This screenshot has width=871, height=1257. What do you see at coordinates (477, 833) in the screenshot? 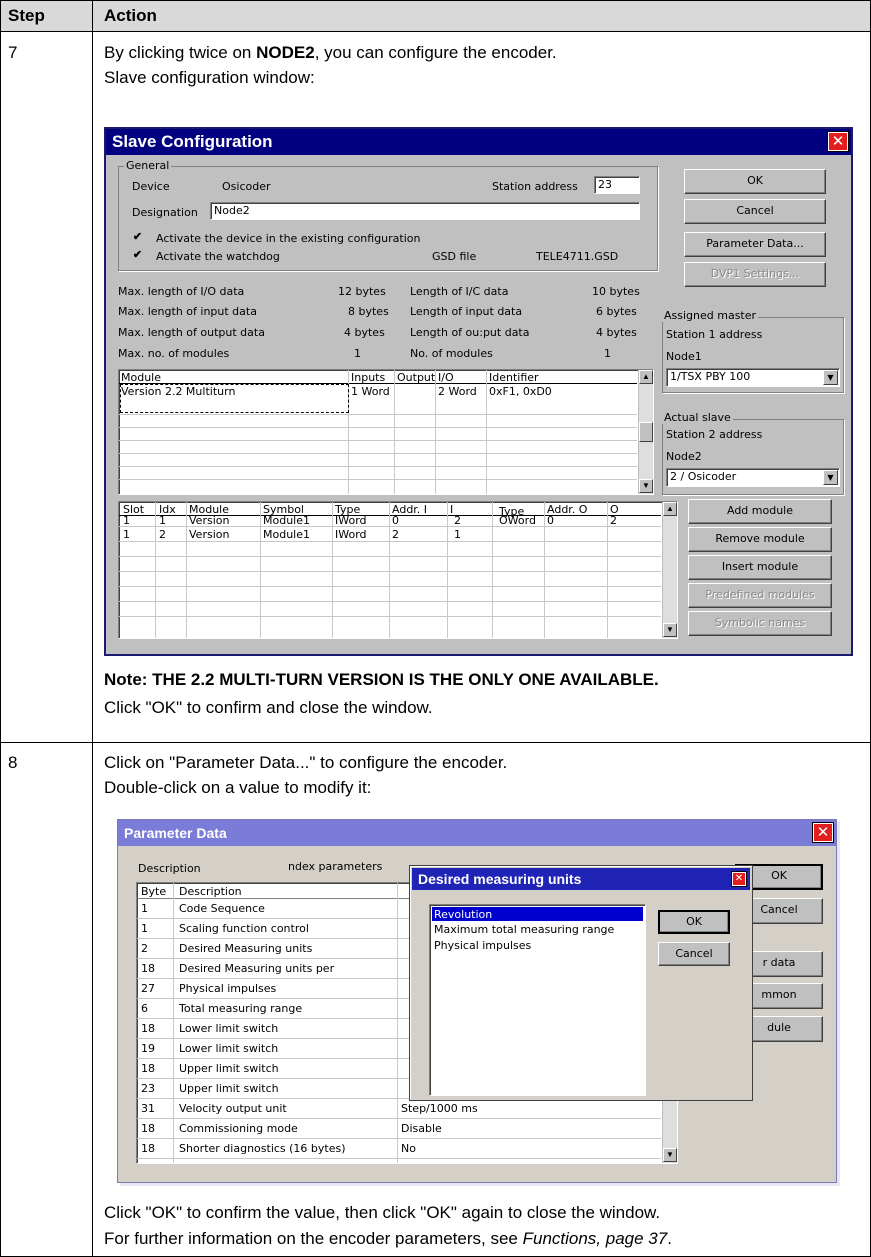
I see `param-title-bar: Parameter Data ✕` at bounding box center [477, 833].